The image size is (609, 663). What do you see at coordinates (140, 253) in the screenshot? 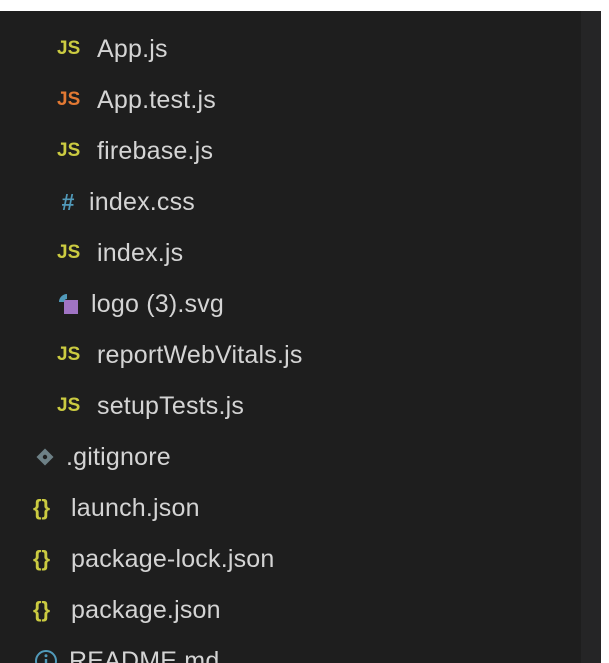
I see `file-name: index.js` at bounding box center [140, 253].